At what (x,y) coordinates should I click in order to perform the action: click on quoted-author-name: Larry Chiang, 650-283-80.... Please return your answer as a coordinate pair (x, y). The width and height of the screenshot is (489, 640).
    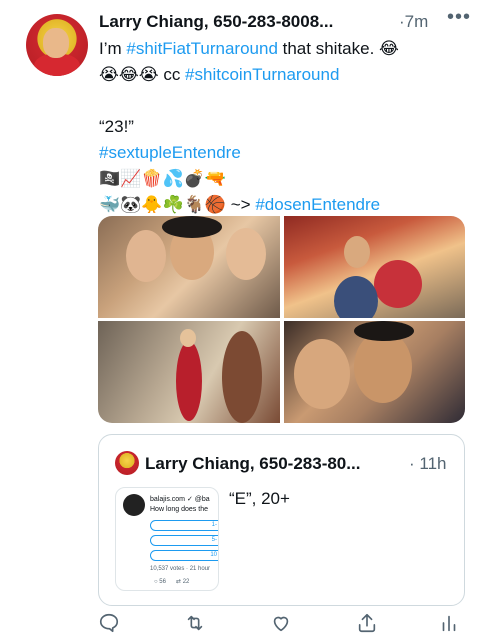
    Looking at the image, I should click on (253, 463).